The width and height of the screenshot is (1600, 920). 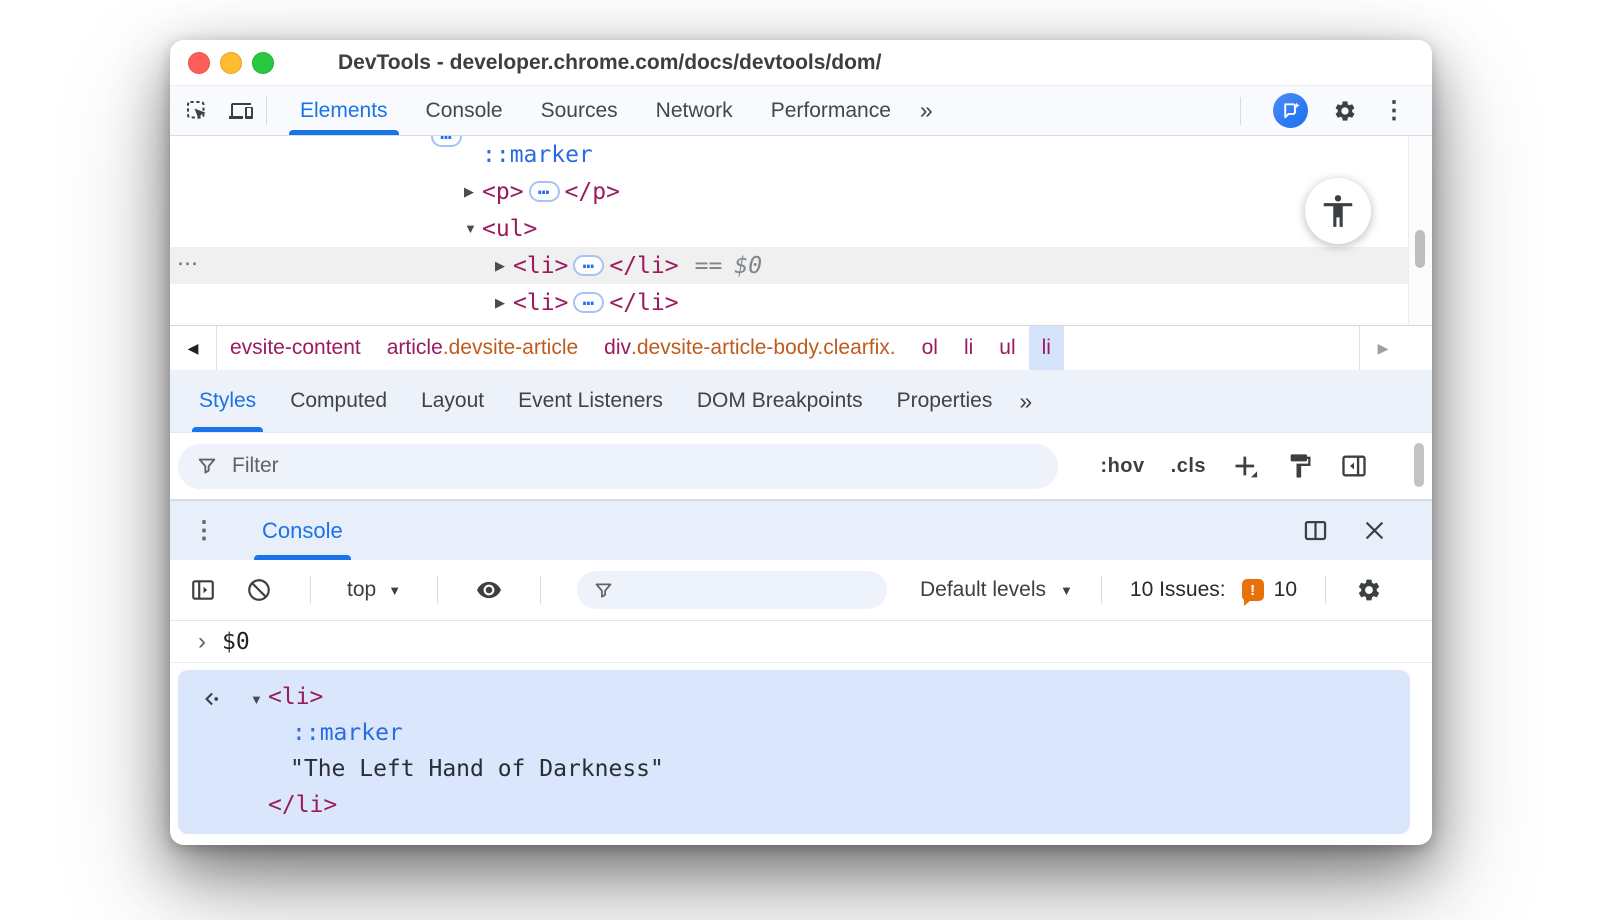 What do you see at coordinates (780, 401) in the screenshot?
I see `tab-dom-breakpoints: DOM Breakpoints` at bounding box center [780, 401].